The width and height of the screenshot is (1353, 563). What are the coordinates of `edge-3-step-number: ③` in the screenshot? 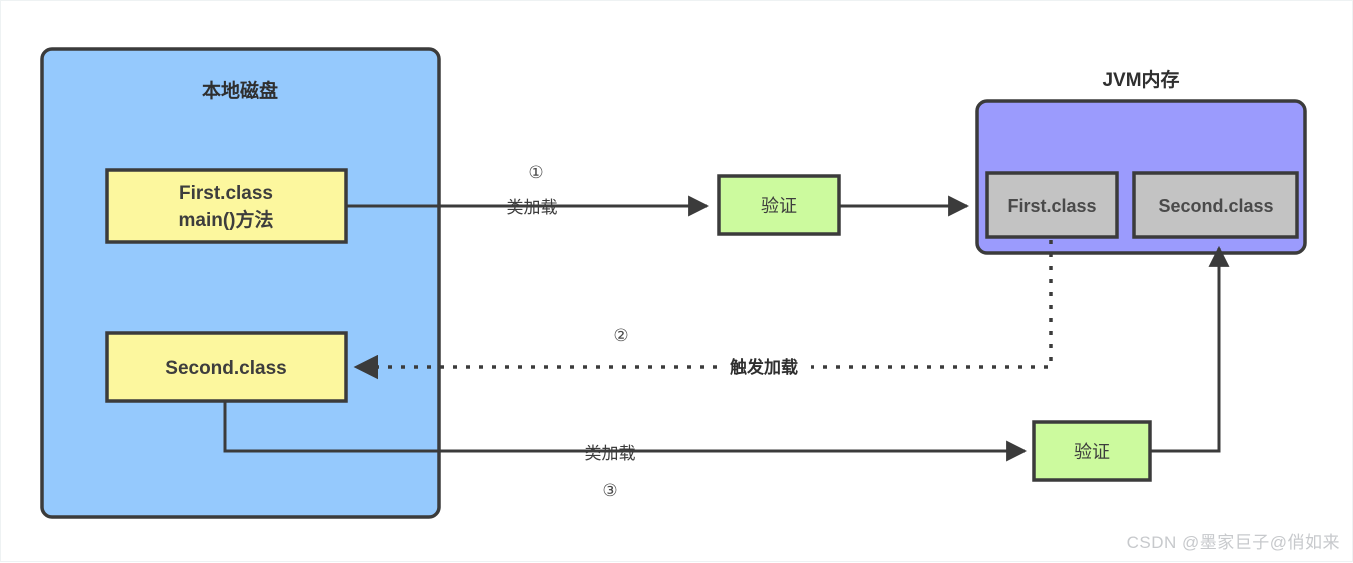 It's located at (609, 490).